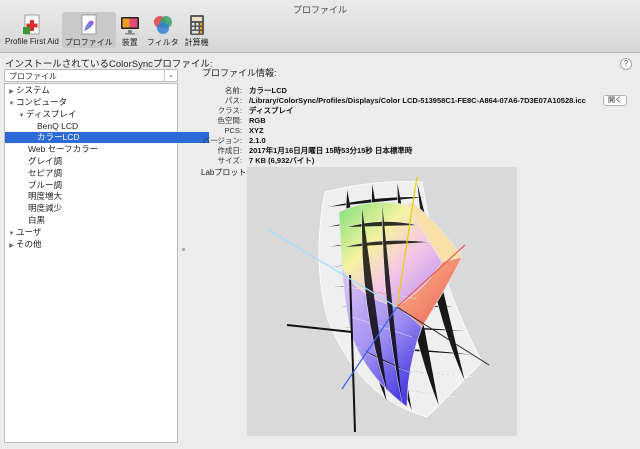 This screenshot has width=640, height=449. I want to click on tree-item-label: ユーザ, so click(29, 232).